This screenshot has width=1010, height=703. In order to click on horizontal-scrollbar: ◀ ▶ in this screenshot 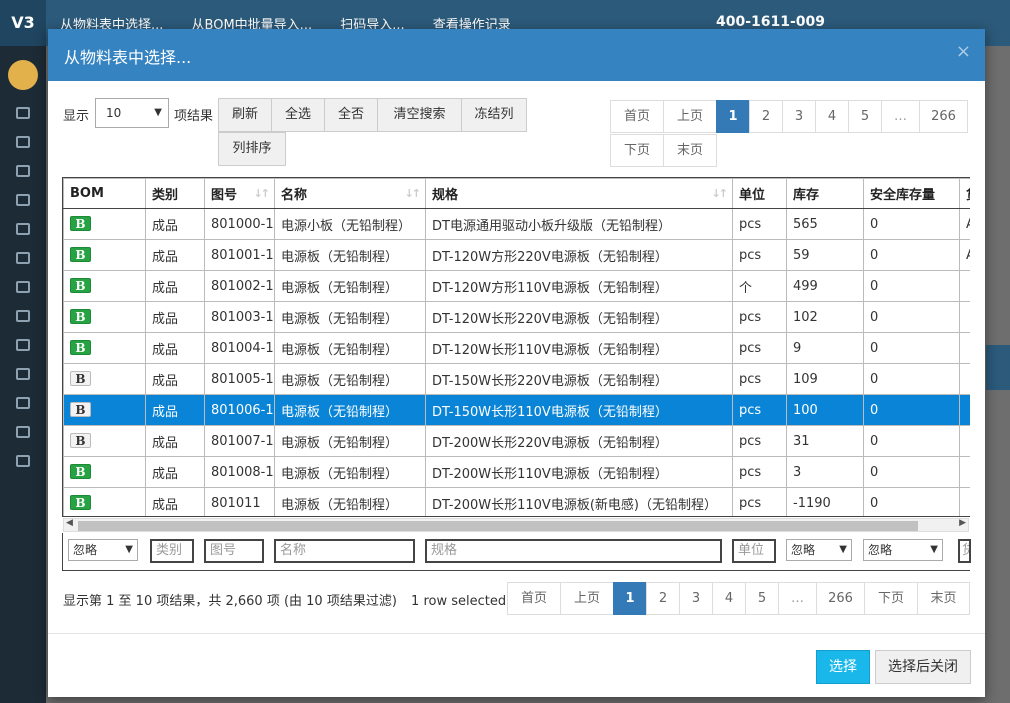, I will do `click(516, 525)`.